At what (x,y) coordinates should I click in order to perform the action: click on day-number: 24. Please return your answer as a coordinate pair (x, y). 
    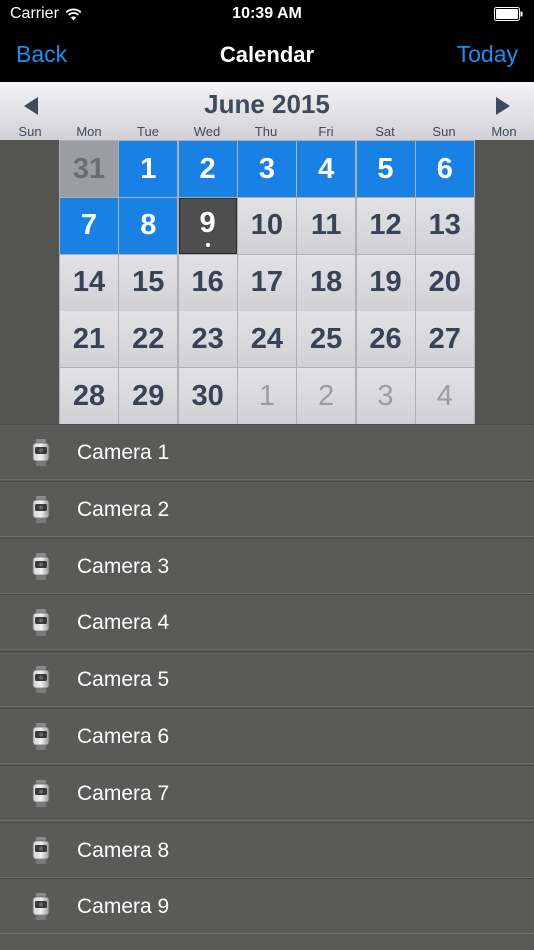
    Looking at the image, I should click on (267, 338).